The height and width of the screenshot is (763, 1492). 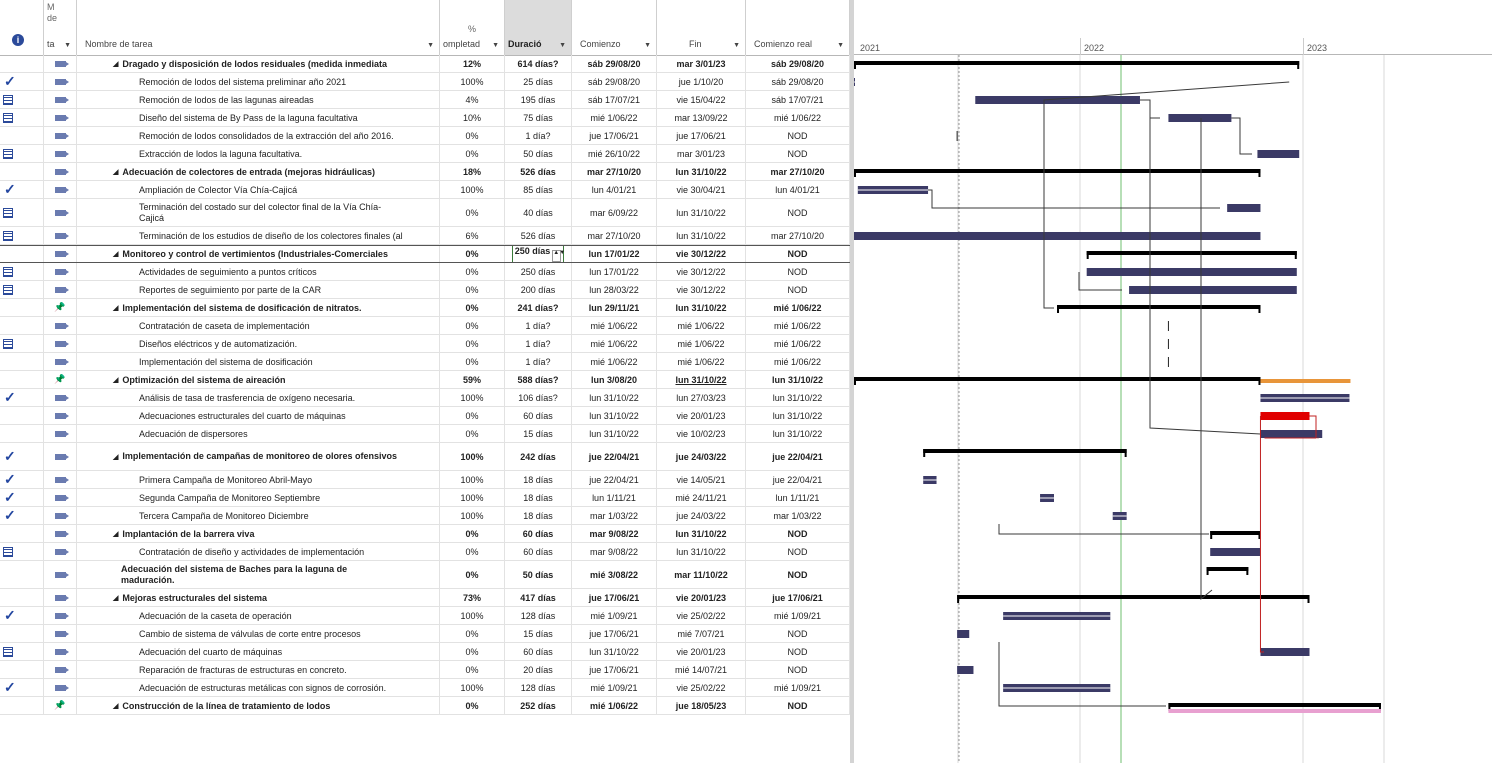 What do you see at coordinates (538, 135) in the screenshot?
I see `duration-cell: 1 día?` at bounding box center [538, 135].